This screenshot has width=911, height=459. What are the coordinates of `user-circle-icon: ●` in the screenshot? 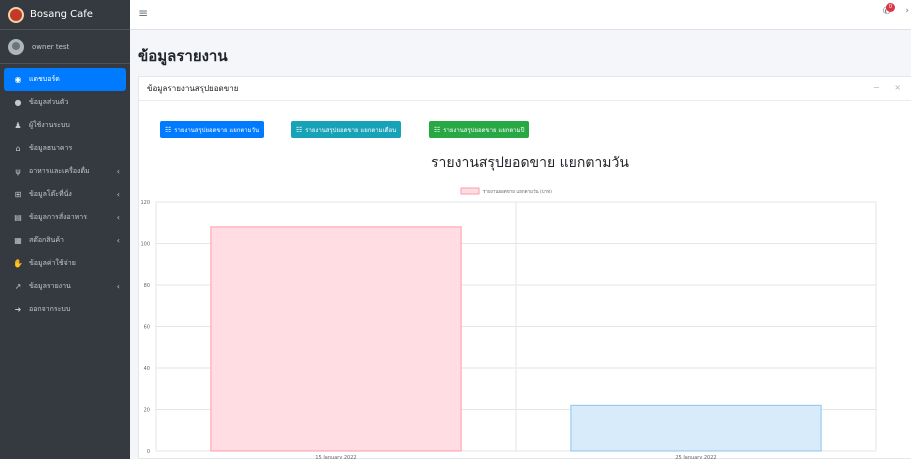 It's located at (18, 102).